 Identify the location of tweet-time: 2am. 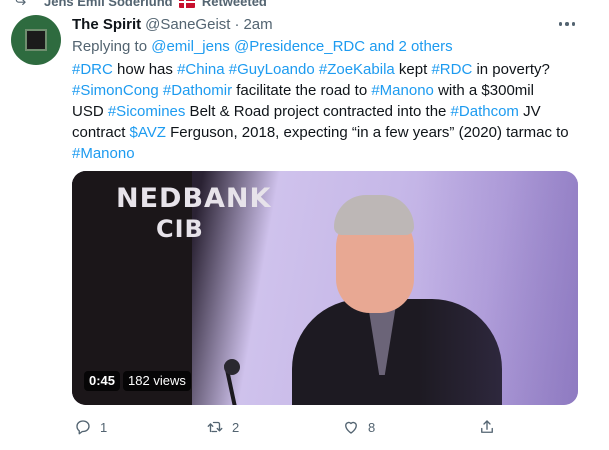
(257, 24).